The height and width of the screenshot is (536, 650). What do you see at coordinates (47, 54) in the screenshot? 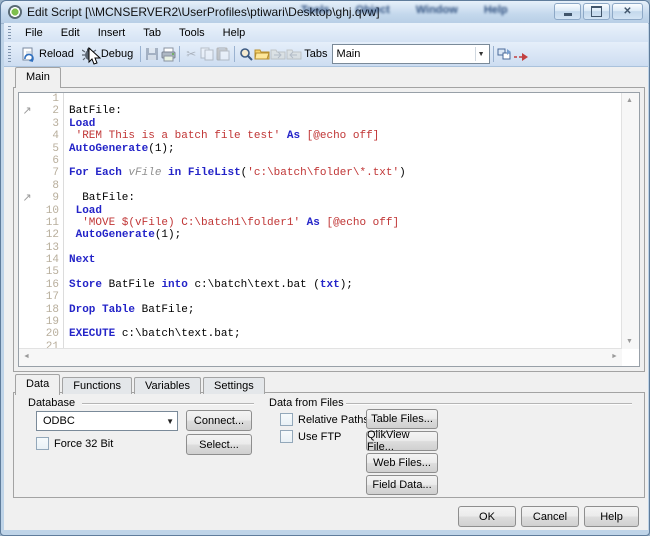
I see `reload-button: Reload` at bounding box center [47, 54].